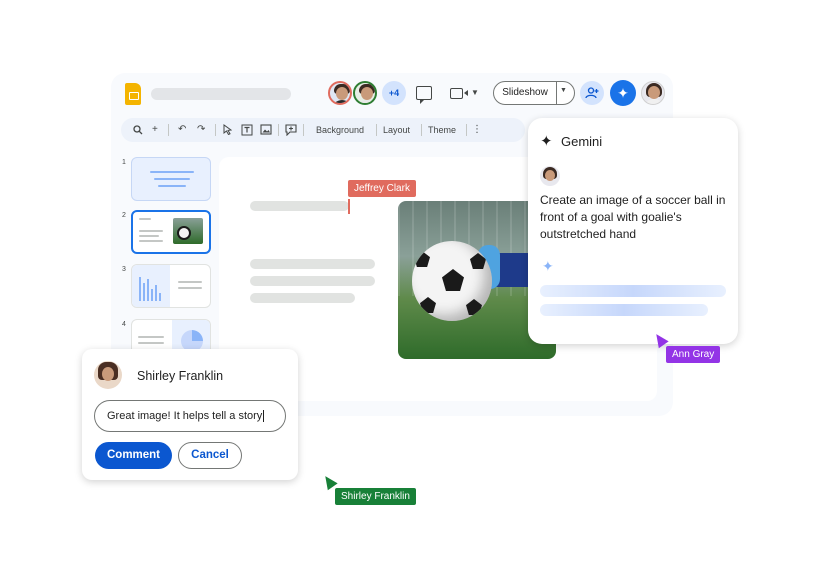 The image size is (820, 586). I want to click on account-avatar, so click(653, 93).